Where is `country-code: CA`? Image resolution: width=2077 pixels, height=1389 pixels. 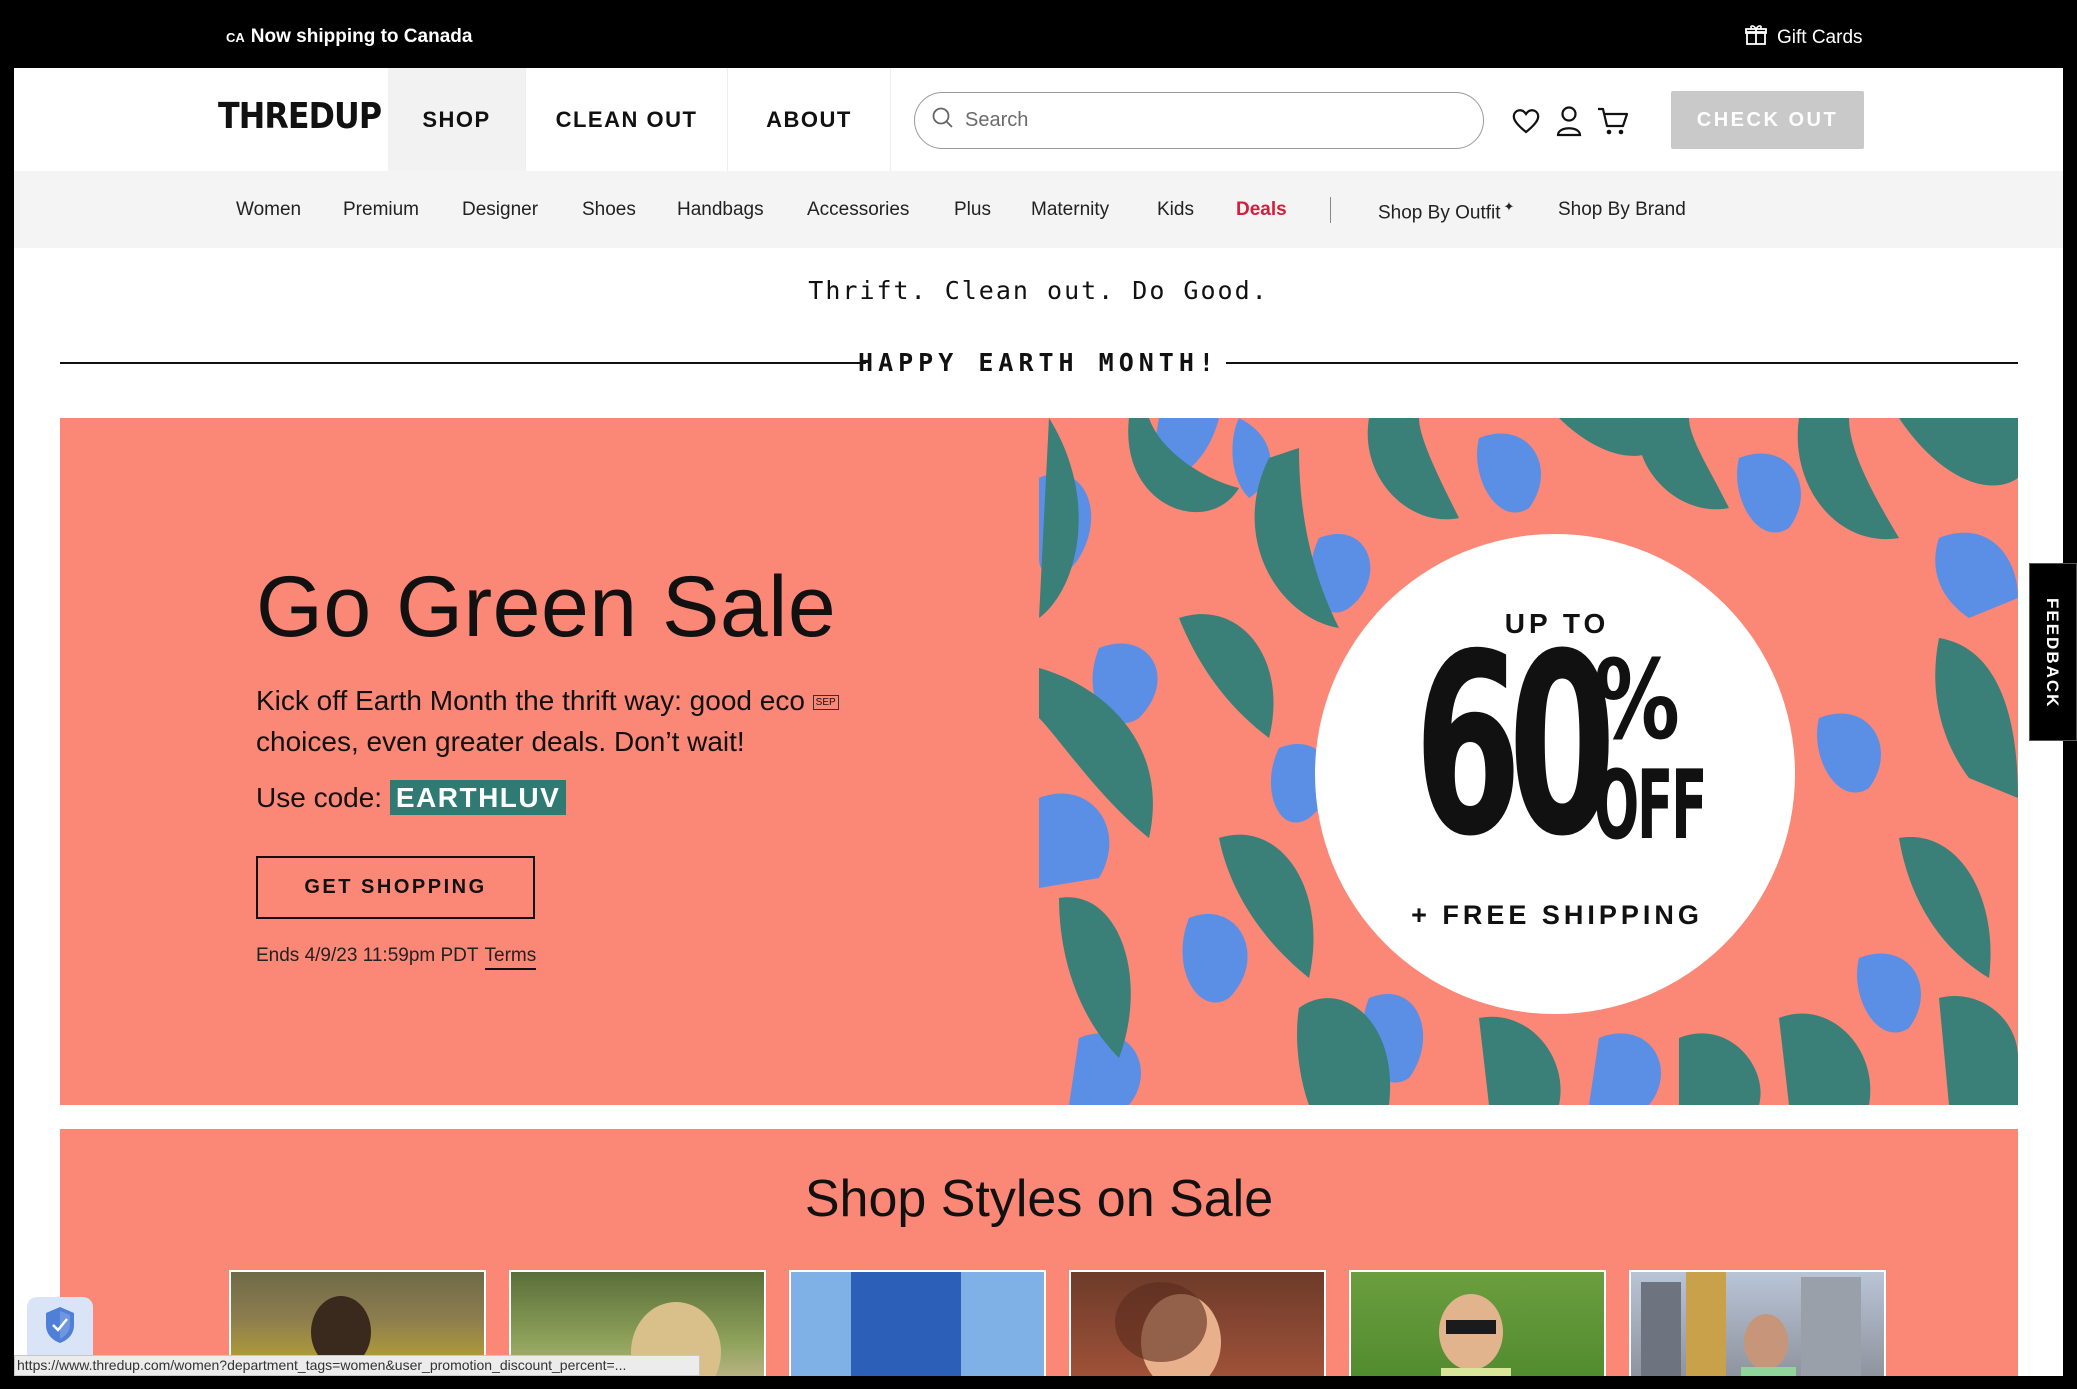 country-code: CA is located at coordinates (235, 37).